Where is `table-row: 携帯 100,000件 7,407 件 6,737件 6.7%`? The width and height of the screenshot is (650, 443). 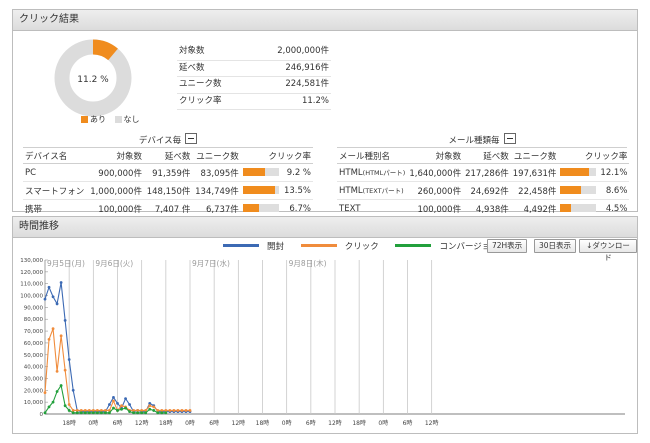
table-row: 携帯 100,000件 7,407 件 6,737件 6.7% is located at coordinates (168, 208).